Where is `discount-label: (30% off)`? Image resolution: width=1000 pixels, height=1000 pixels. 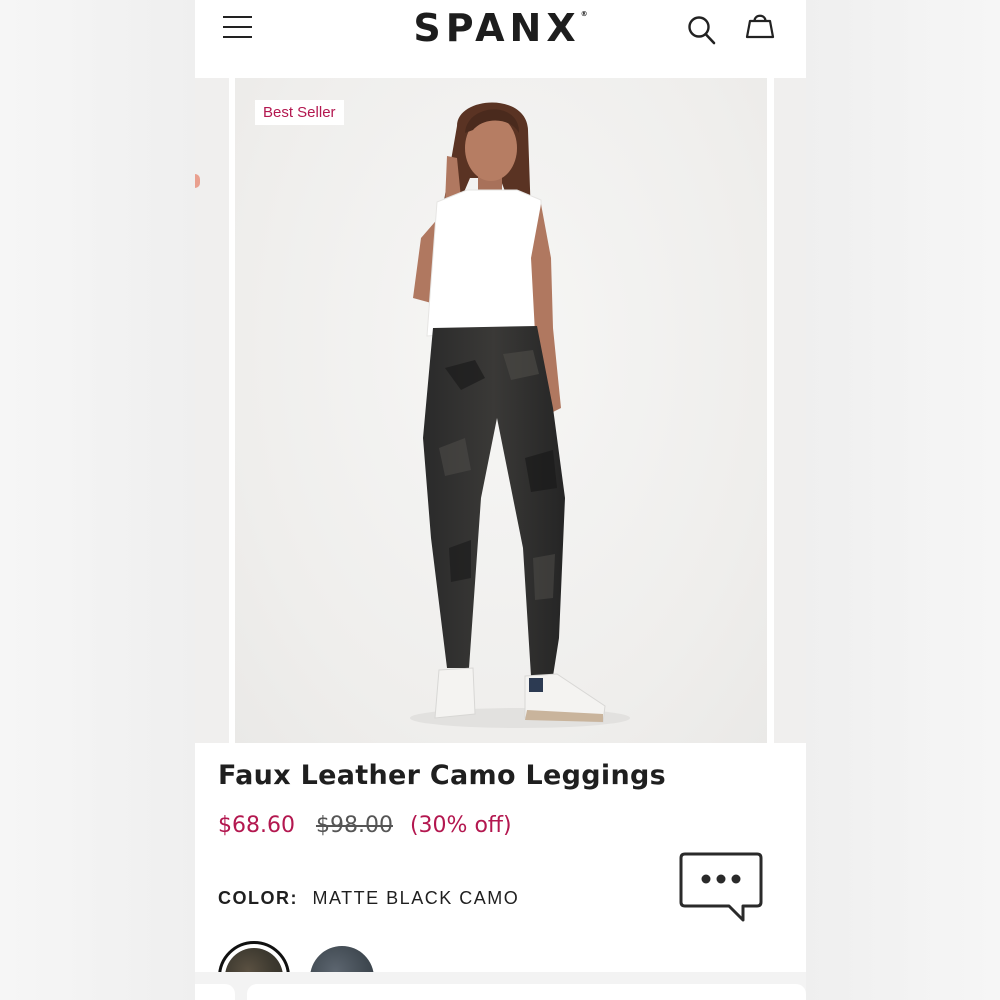 discount-label: (30% off) is located at coordinates (460, 825).